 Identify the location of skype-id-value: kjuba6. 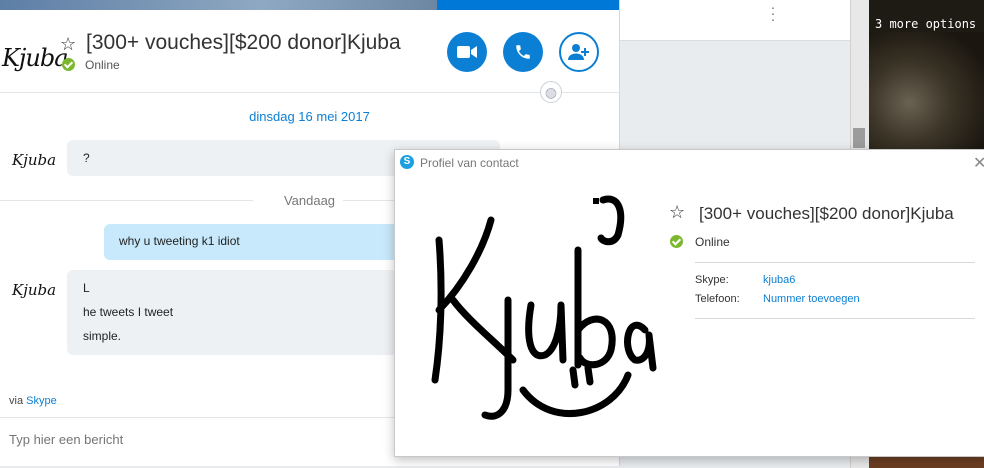
(779, 280).